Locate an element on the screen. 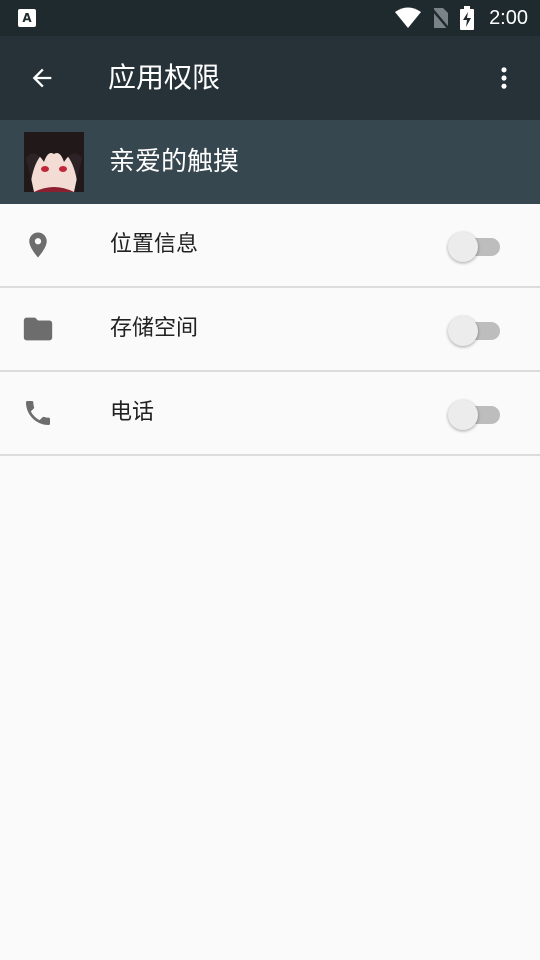  app-name: 亲爱的触摸 is located at coordinates (174, 162).